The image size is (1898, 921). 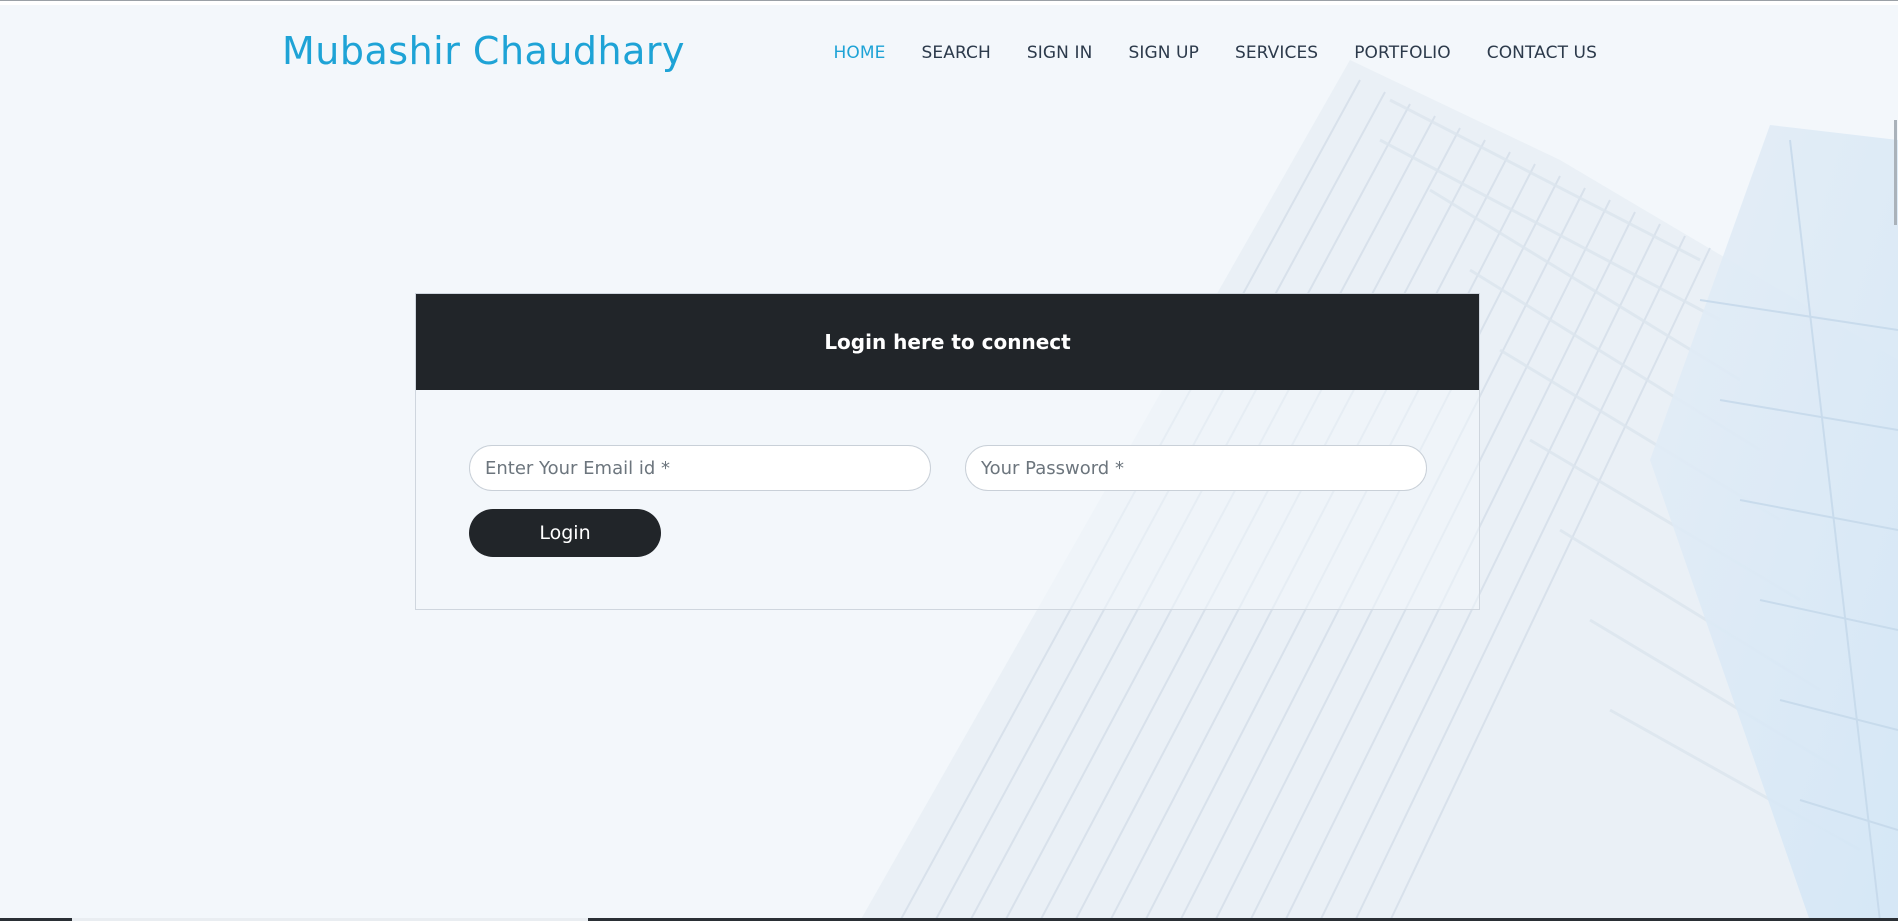 I want to click on login-button: Login, so click(x=565, y=533).